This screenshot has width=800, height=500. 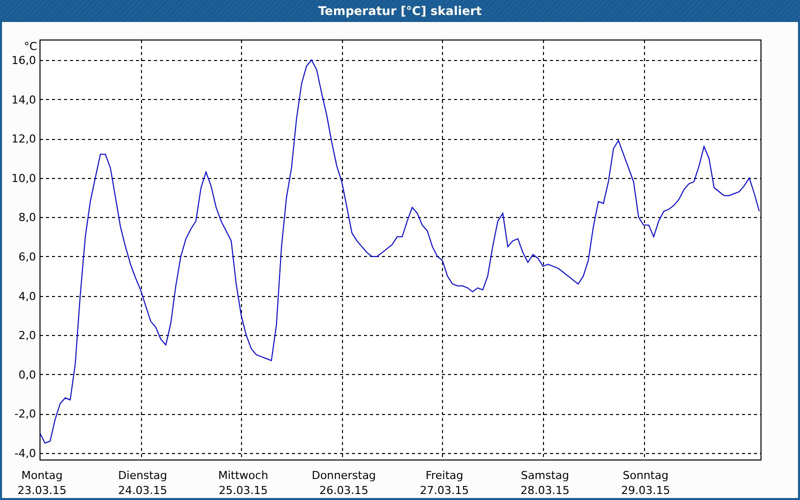 I want to click on x-tick-label: Dienstag 24.03.15, so click(x=143, y=483).